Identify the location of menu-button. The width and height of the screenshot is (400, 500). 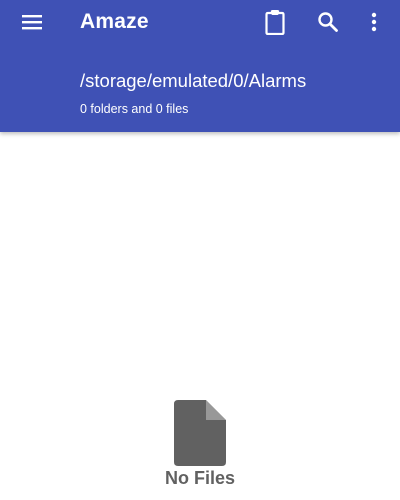
(32, 22).